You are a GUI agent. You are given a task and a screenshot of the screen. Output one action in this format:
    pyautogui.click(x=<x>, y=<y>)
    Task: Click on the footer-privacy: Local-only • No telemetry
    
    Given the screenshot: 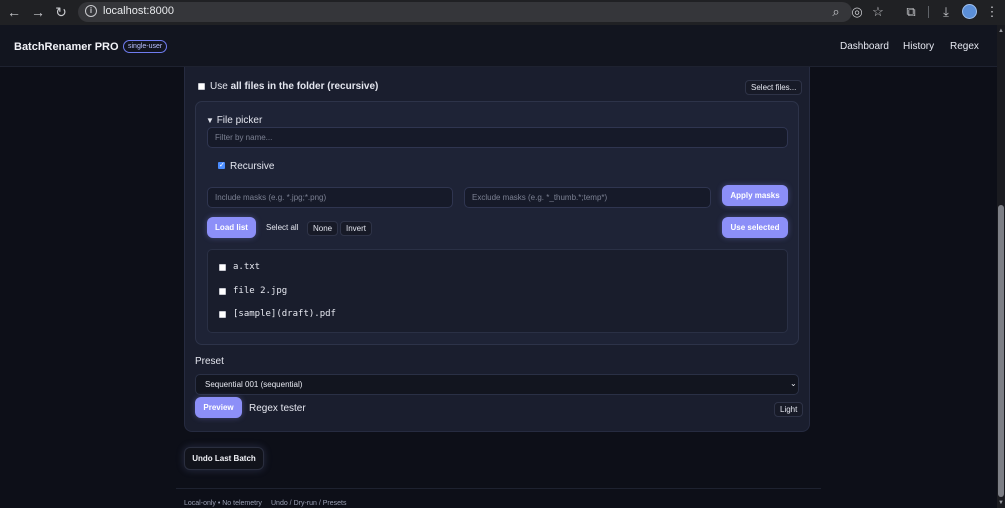 What is the action you would take?
    pyautogui.click(x=223, y=503)
    